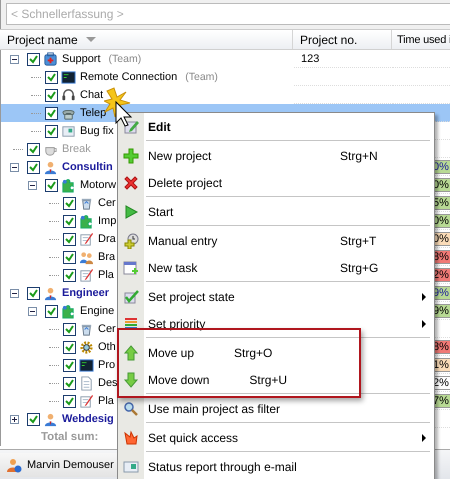 The height and width of the screenshot is (479, 450). Describe the element at coordinates (268, 379) in the screenshot. I see `shortcut-label: Strg+U` at that location.